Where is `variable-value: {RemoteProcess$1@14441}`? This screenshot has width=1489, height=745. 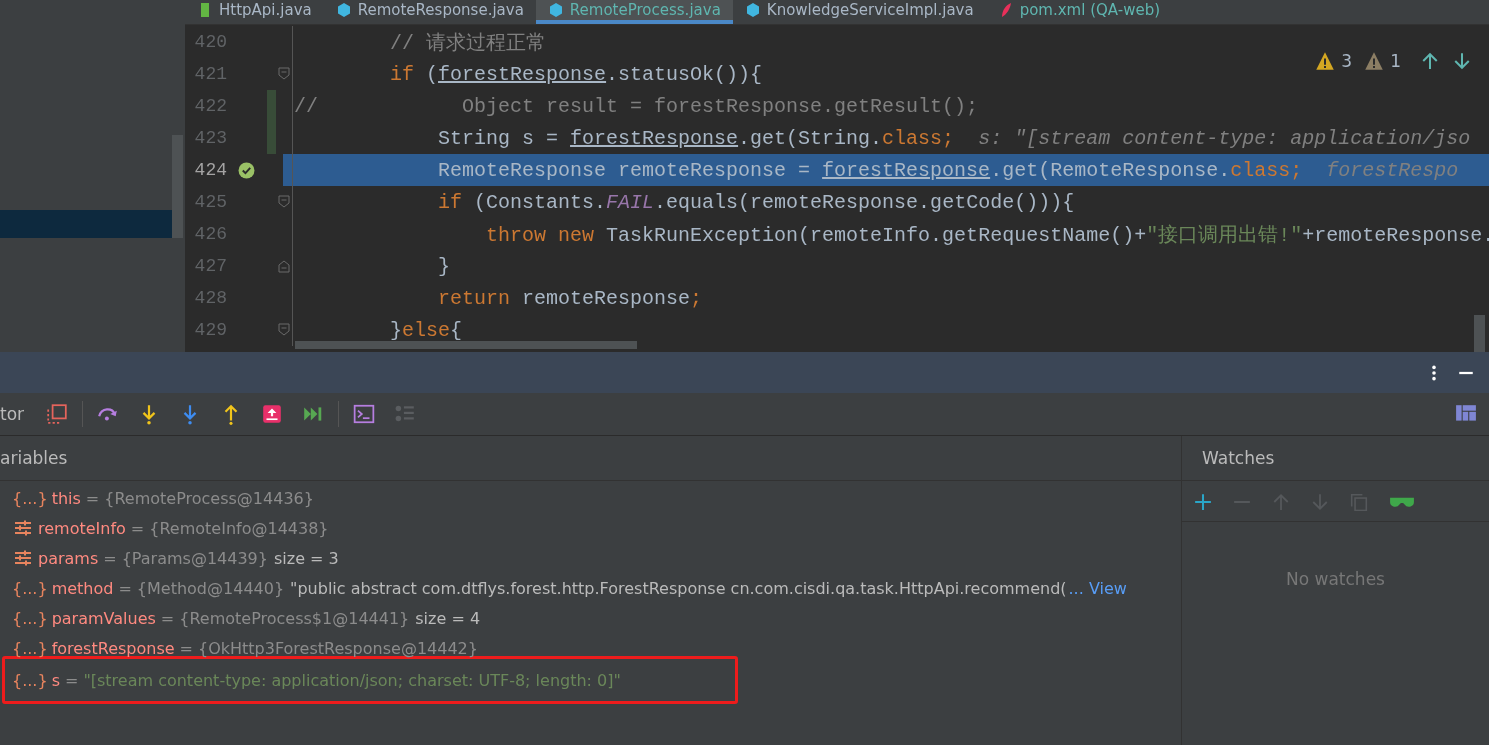
variable-value: {RemoteProcess$1@14441} is located at coordinates (294, 618).